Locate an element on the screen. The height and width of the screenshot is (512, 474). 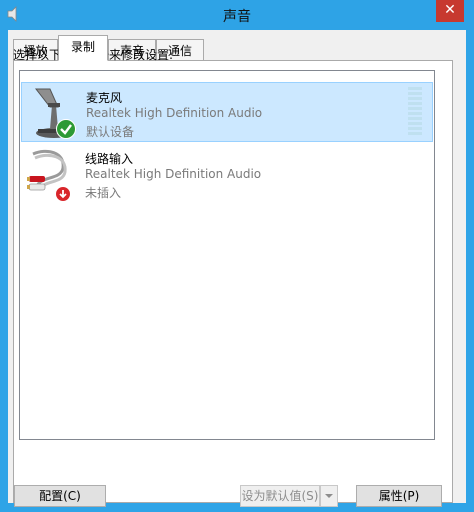
device-status: 默认设备 is located at coordinates (110, 132).